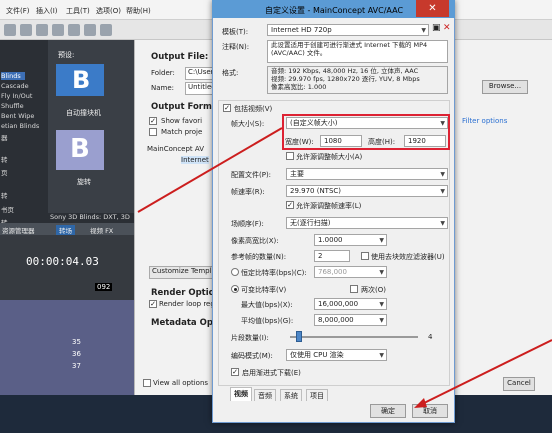 The width and height of the screenshot is (552, 433). What do you see at coordinates (80, 149) in the screenshot?
I see `thumb-b-letter-2: B` at bounding box center [80, 149].